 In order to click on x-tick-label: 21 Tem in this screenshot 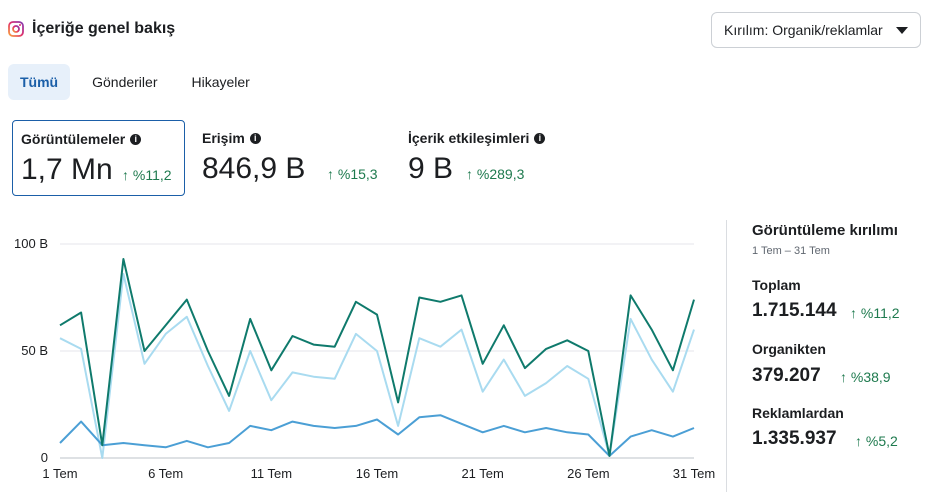, I will do `click(482, 473)`.